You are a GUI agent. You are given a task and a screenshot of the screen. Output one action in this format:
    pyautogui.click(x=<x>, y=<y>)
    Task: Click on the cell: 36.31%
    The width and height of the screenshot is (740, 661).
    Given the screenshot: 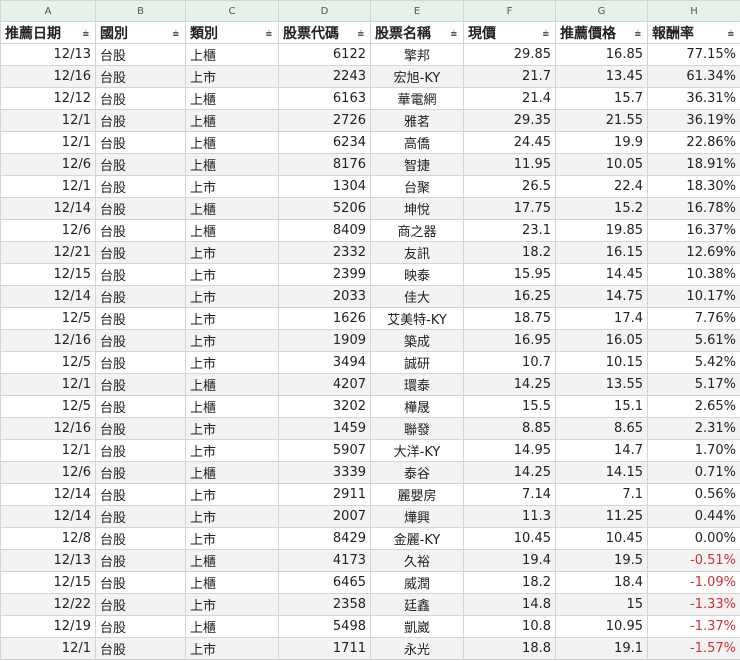 What is the action you would take?
    pyautogui.click(x=693, y=98)
    